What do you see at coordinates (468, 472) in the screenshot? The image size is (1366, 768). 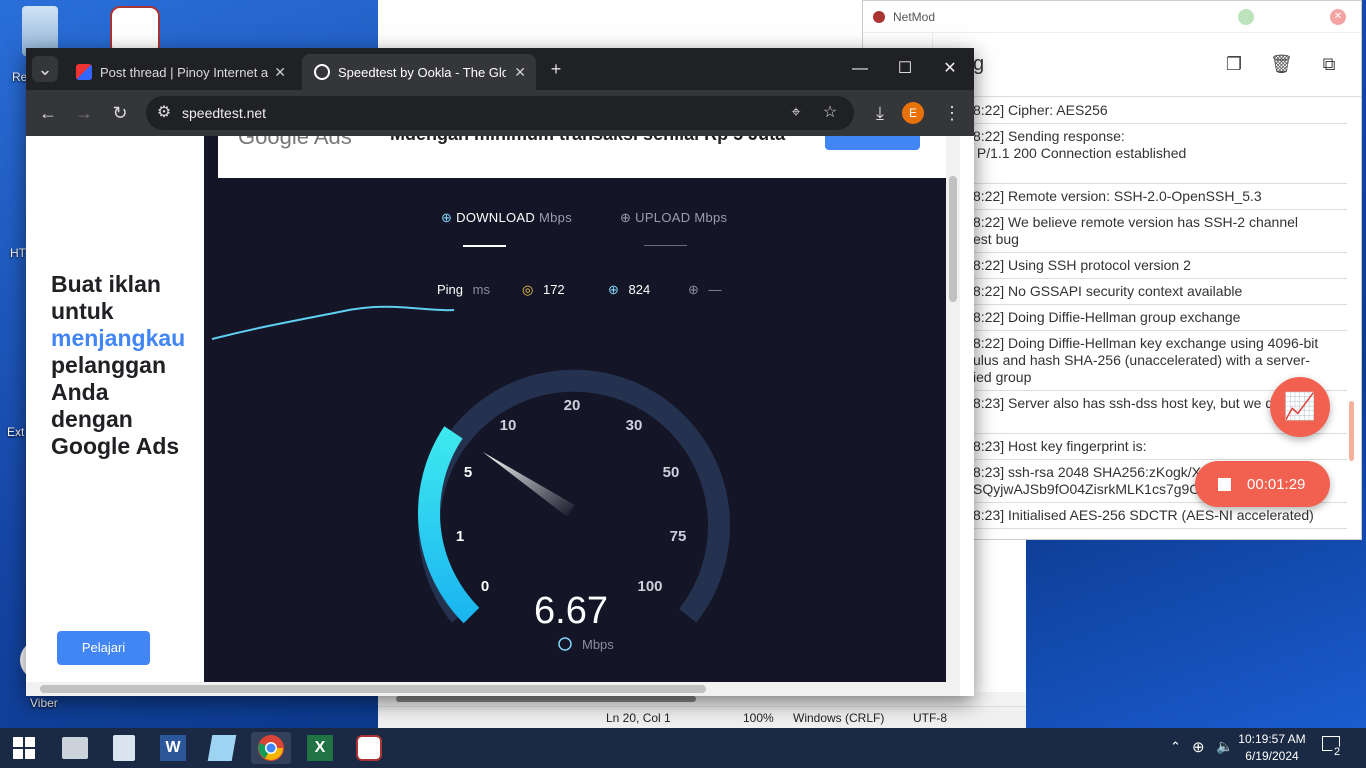 I see `gauge-tick-label: 5` at bounding box center [468, 472].